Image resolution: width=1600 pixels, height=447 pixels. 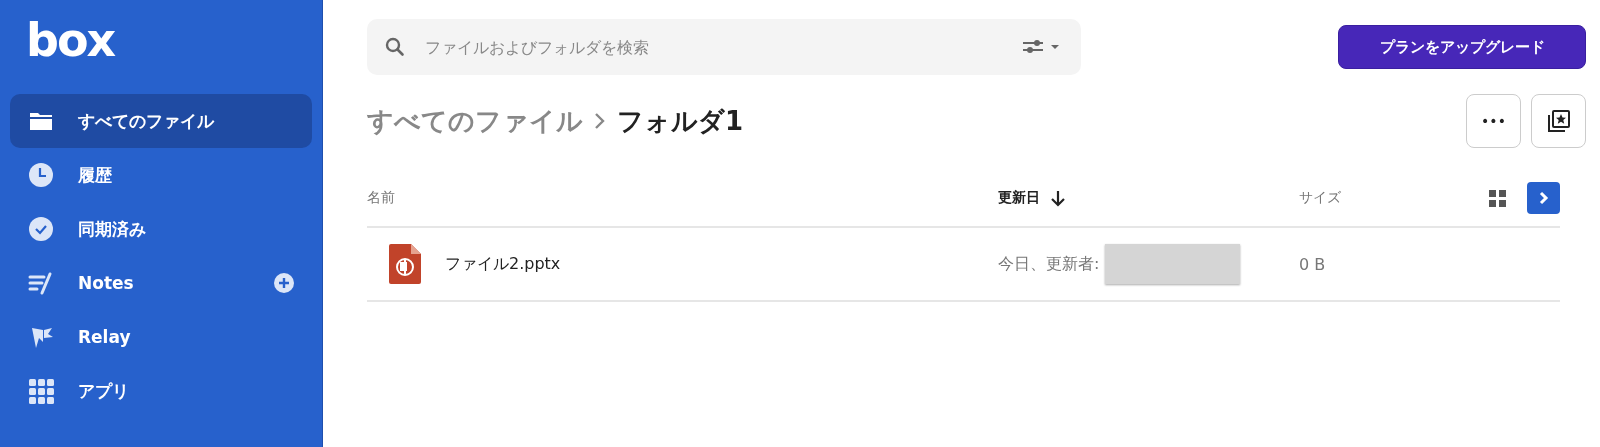 I want to click on grid-view-icon, so click(x=1497, y=198).